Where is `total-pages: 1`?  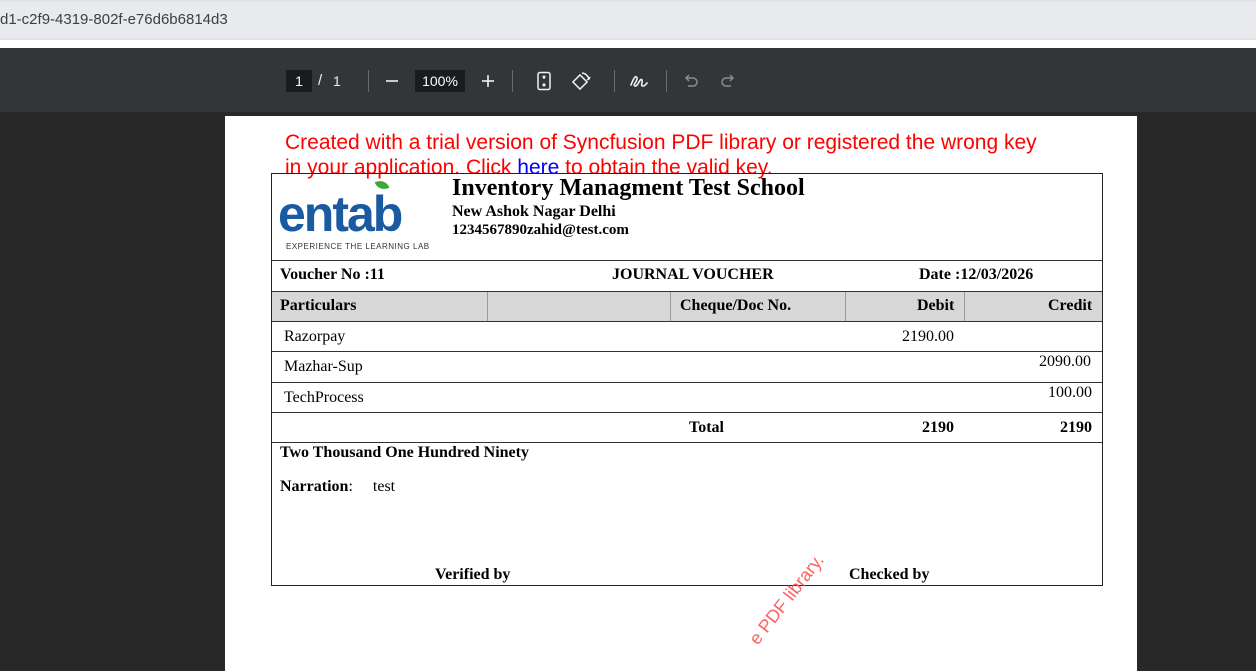 total-pages: 1 is located at coordinates (337, 81).